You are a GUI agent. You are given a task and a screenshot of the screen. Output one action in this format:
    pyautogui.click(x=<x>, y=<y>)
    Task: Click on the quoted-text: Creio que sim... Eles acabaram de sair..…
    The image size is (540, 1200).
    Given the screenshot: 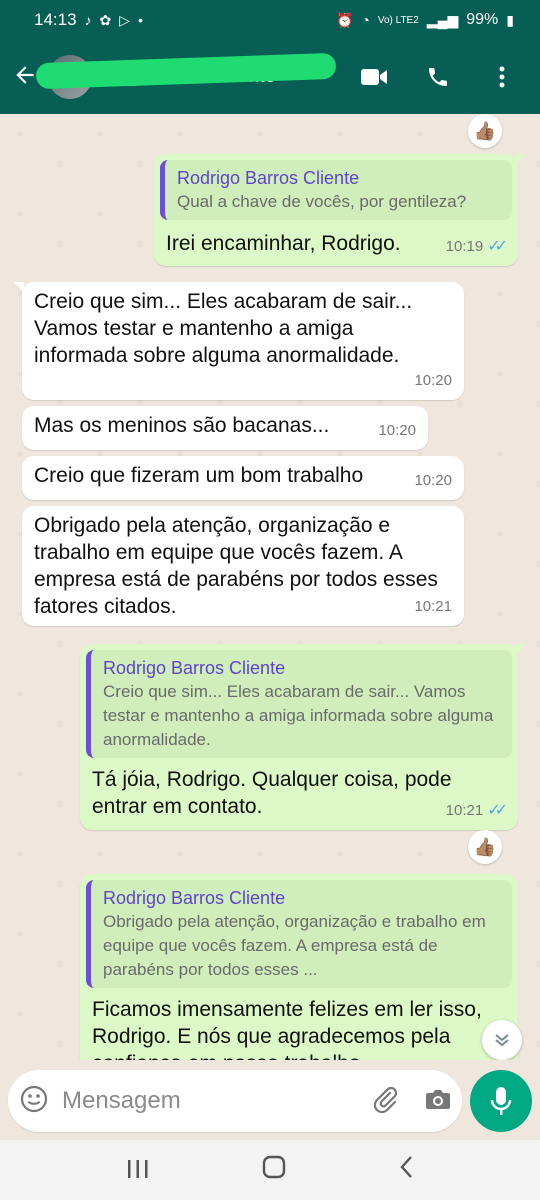 What is the action you would take?
    pyautogui.click(x=298, y=715)
    